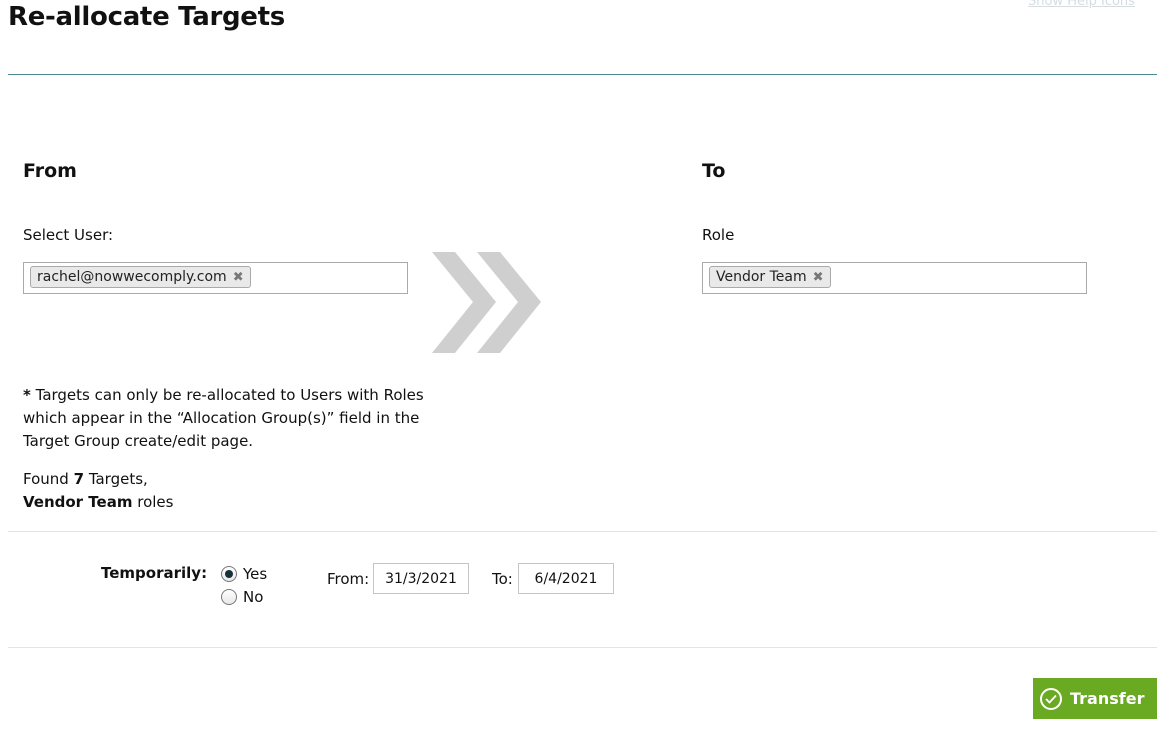 The width and height of the screenshot is (1173, 737). What do you see at coordinates (78, 502) in the screenshot?
I see `found-role: Vendor Team` at bounding box center [78, 502].